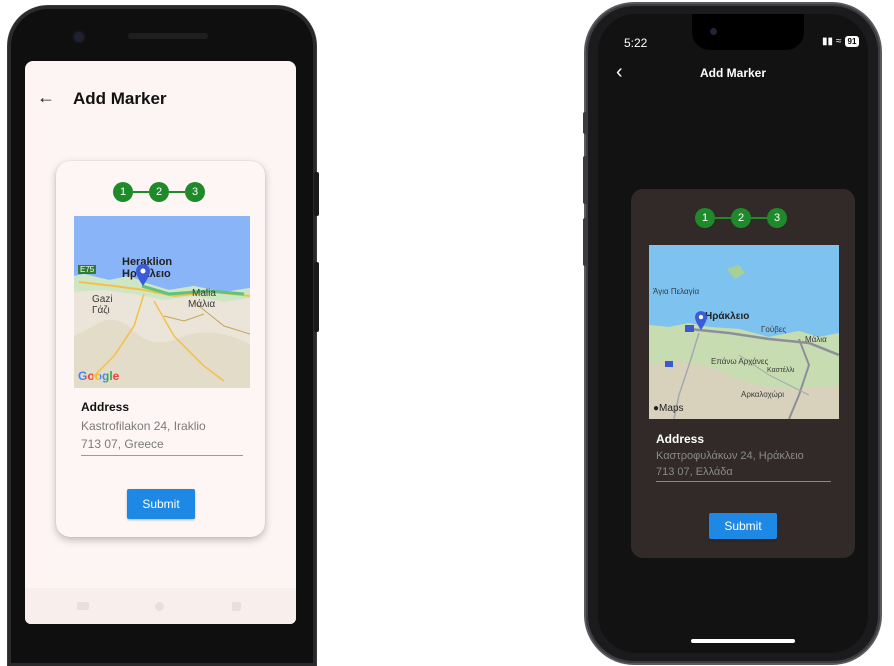  Describe the element at coordinates (236, 606) in the screenshot. I see `nav-recents-icon` at that location.